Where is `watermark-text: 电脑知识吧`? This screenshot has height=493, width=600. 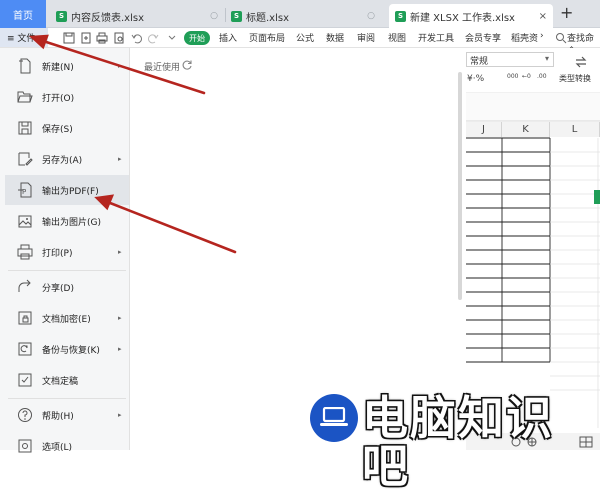 watermark-text: 电脑知识吧 is located at coordinates (458, 442).